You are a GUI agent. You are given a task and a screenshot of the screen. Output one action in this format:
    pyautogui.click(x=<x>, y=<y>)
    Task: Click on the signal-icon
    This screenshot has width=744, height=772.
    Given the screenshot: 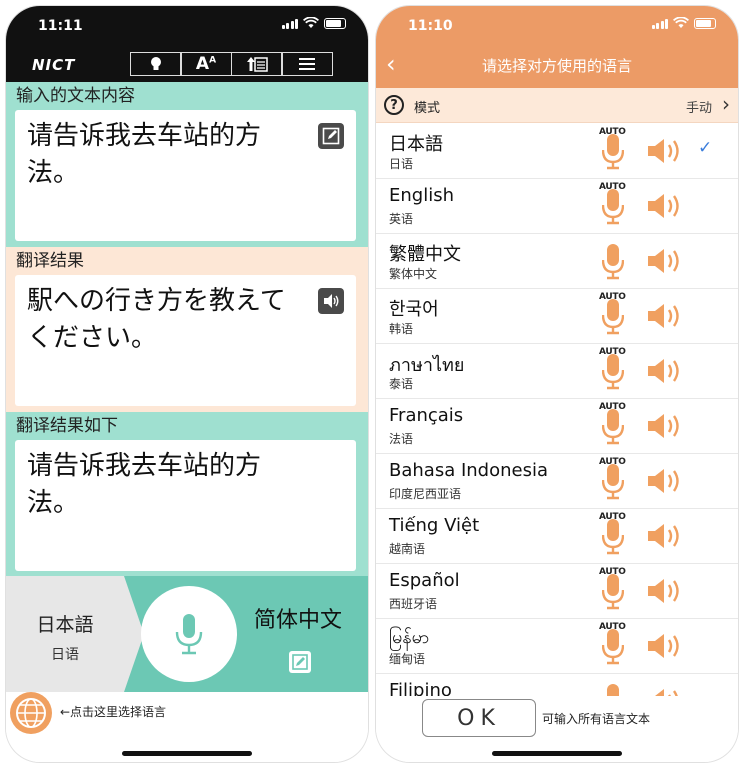 What is the action you would take?
    pyautogui.click(x=289, y=23)
    